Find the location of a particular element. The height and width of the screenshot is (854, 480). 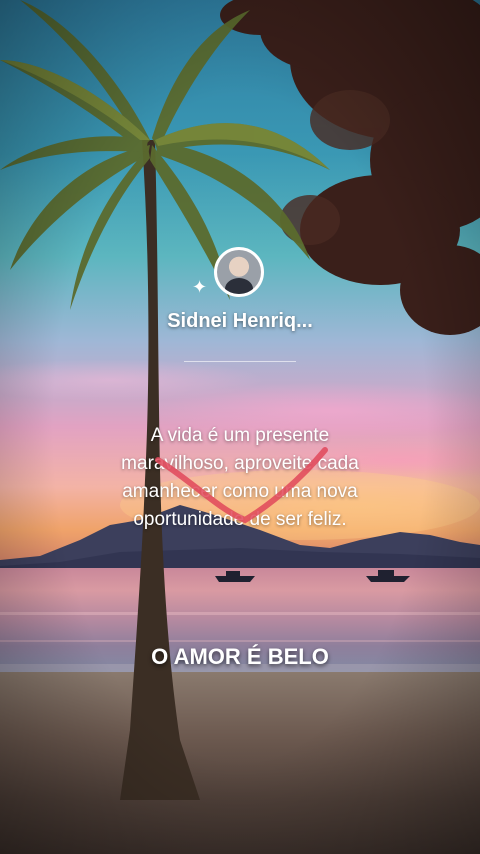

heart-doodle-icon is located at coordinates (241, 485).